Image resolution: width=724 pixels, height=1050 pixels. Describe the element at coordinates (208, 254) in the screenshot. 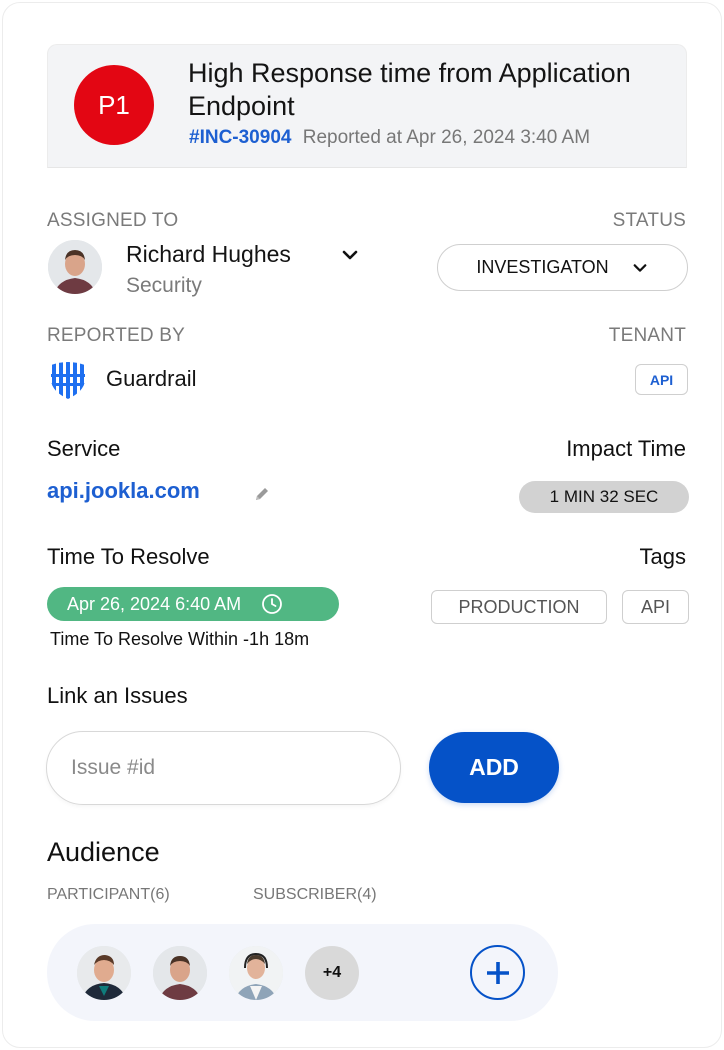

I see `assignee-name: Richard Hughes` at that location.